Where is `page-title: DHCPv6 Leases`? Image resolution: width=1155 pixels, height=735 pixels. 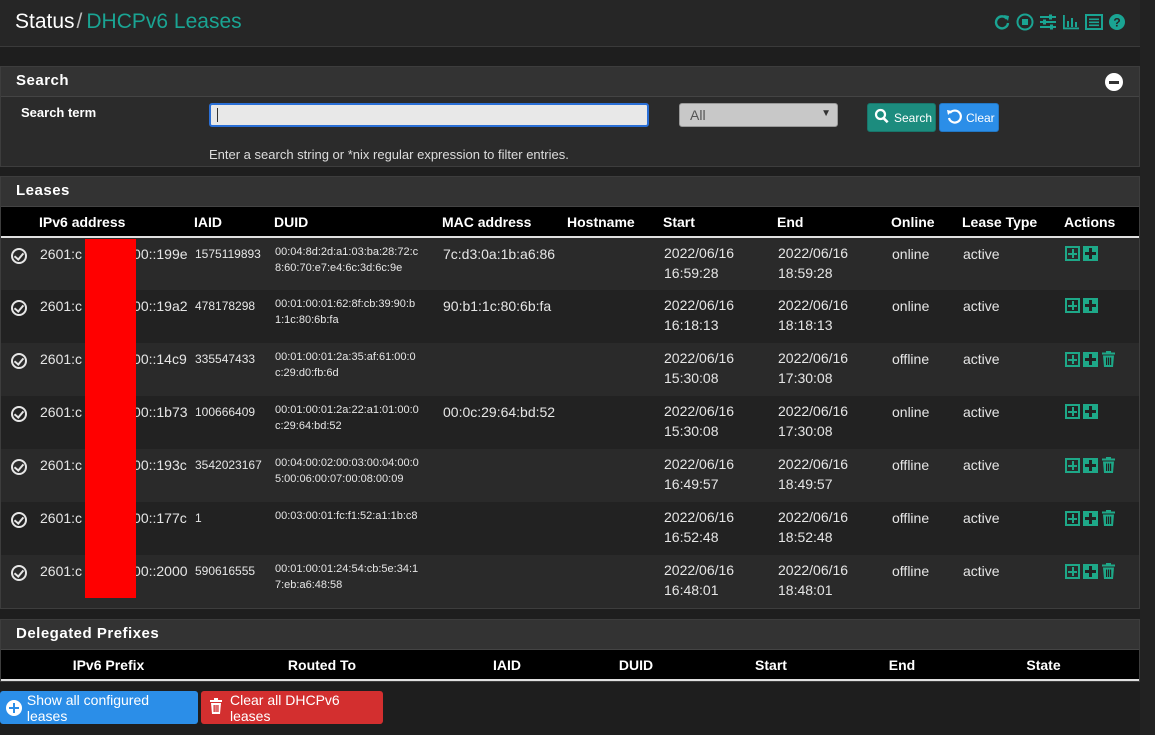 page-title: DHCPv6 Leases is located at coordinates (163, 21).